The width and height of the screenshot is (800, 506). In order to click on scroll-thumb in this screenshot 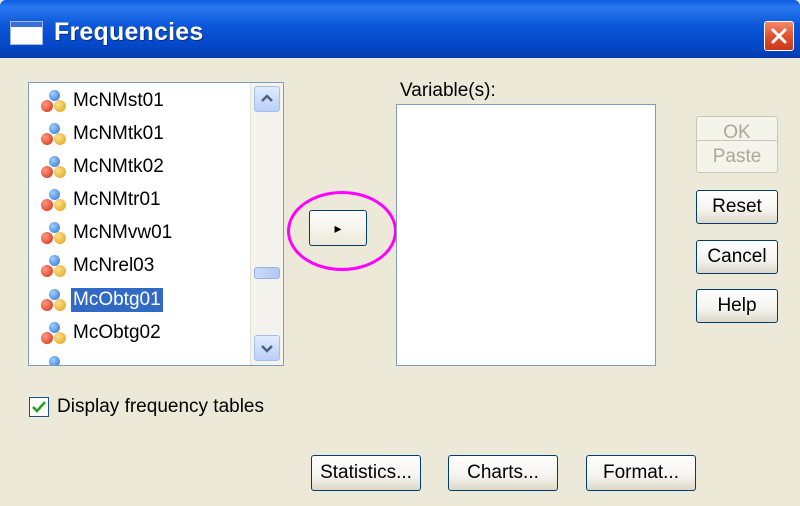, I will do `click(267, 273)`.